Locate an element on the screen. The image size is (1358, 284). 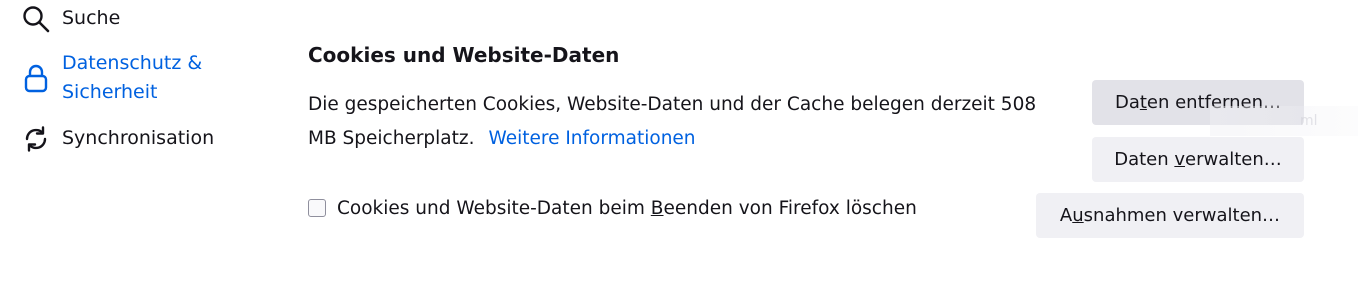
sidebar-item-sync: Synchronisation is located at coordinates (117, 138).